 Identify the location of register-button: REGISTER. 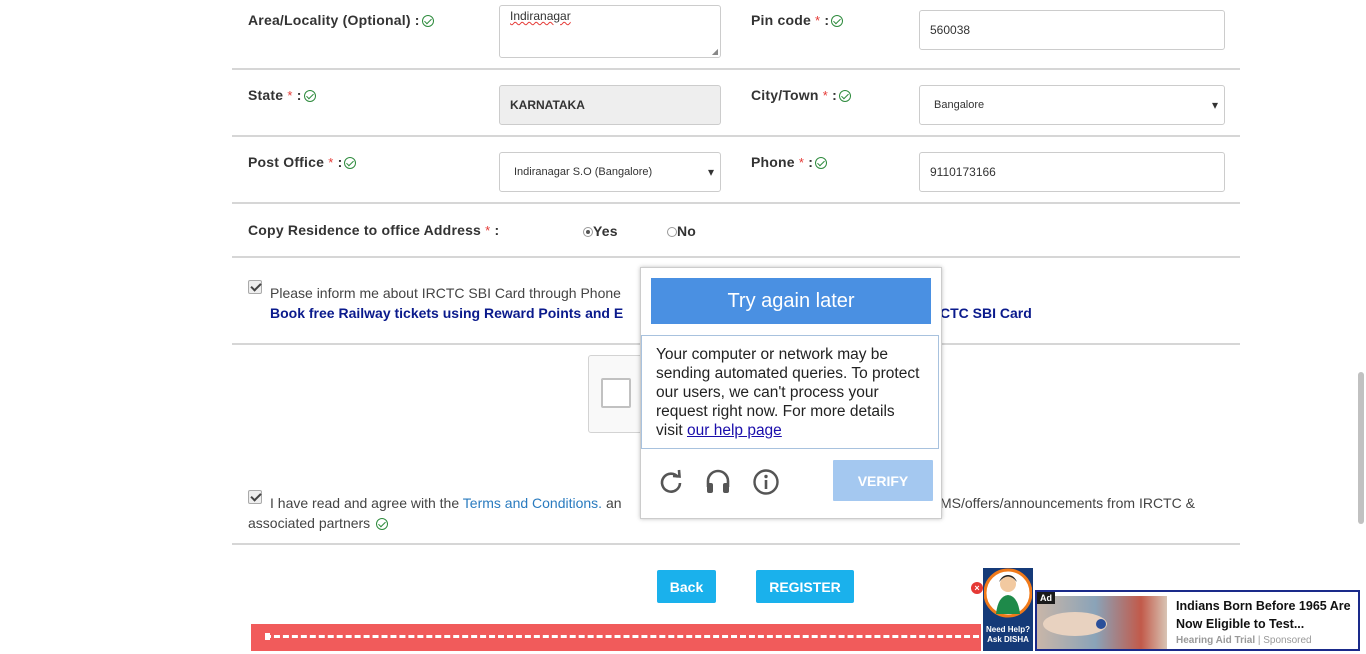
(805, 586).